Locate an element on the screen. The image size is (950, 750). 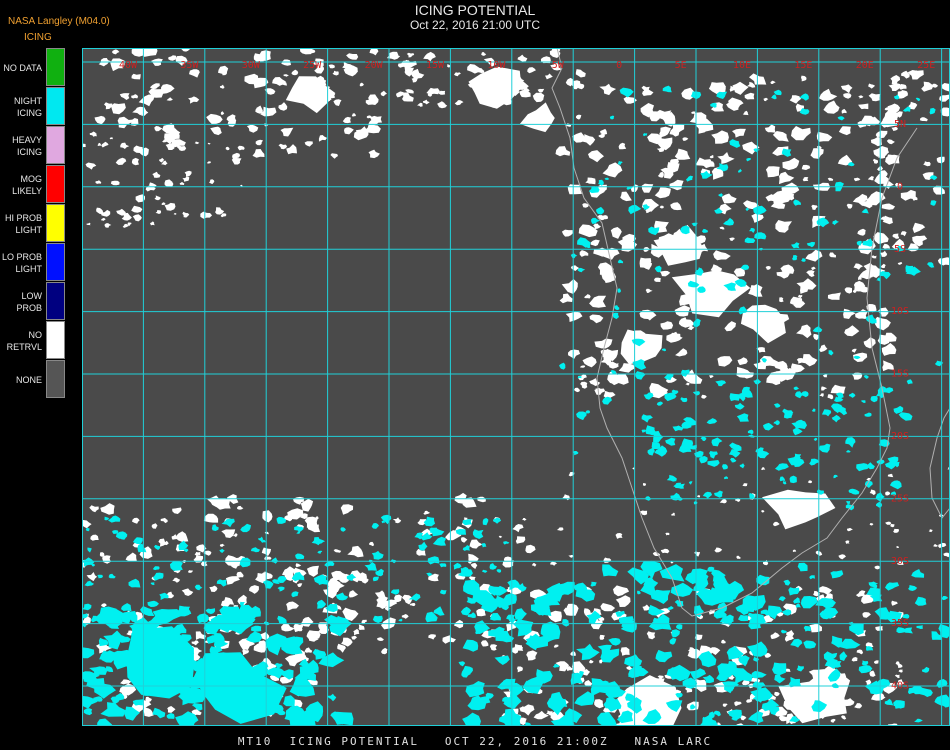
legend-item: NIGHT ICING is located at coordinates (33, 106).